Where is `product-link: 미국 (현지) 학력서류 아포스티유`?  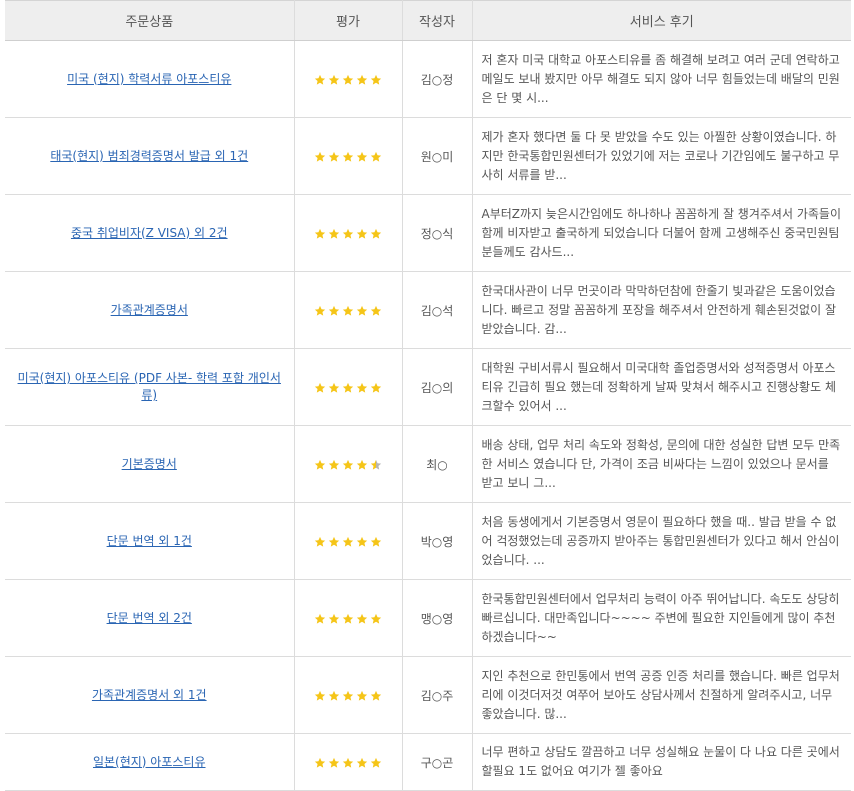 product-link: 미국 (현지) 학력서류 아포스티유 is located at coordinates (149, 79).